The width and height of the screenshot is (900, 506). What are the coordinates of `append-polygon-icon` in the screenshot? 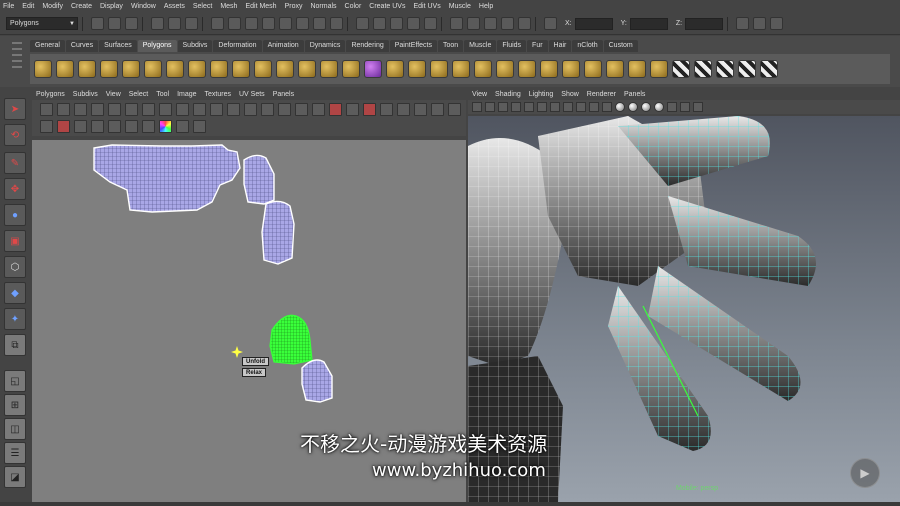 It's located at (439, 69).